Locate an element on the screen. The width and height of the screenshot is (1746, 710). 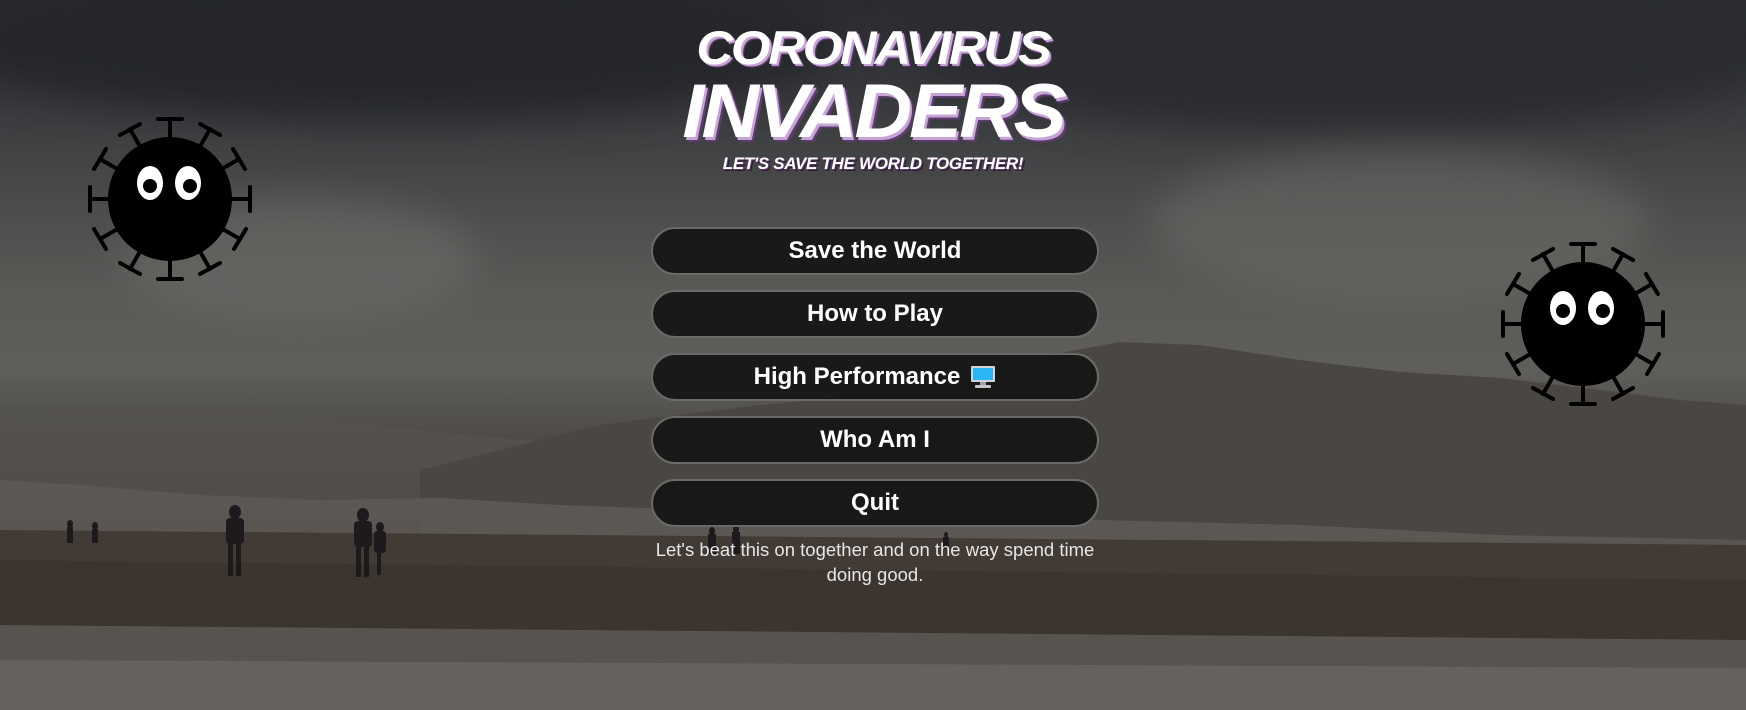
save-the-world-button: Save the World is located at coordinates (875, 251).